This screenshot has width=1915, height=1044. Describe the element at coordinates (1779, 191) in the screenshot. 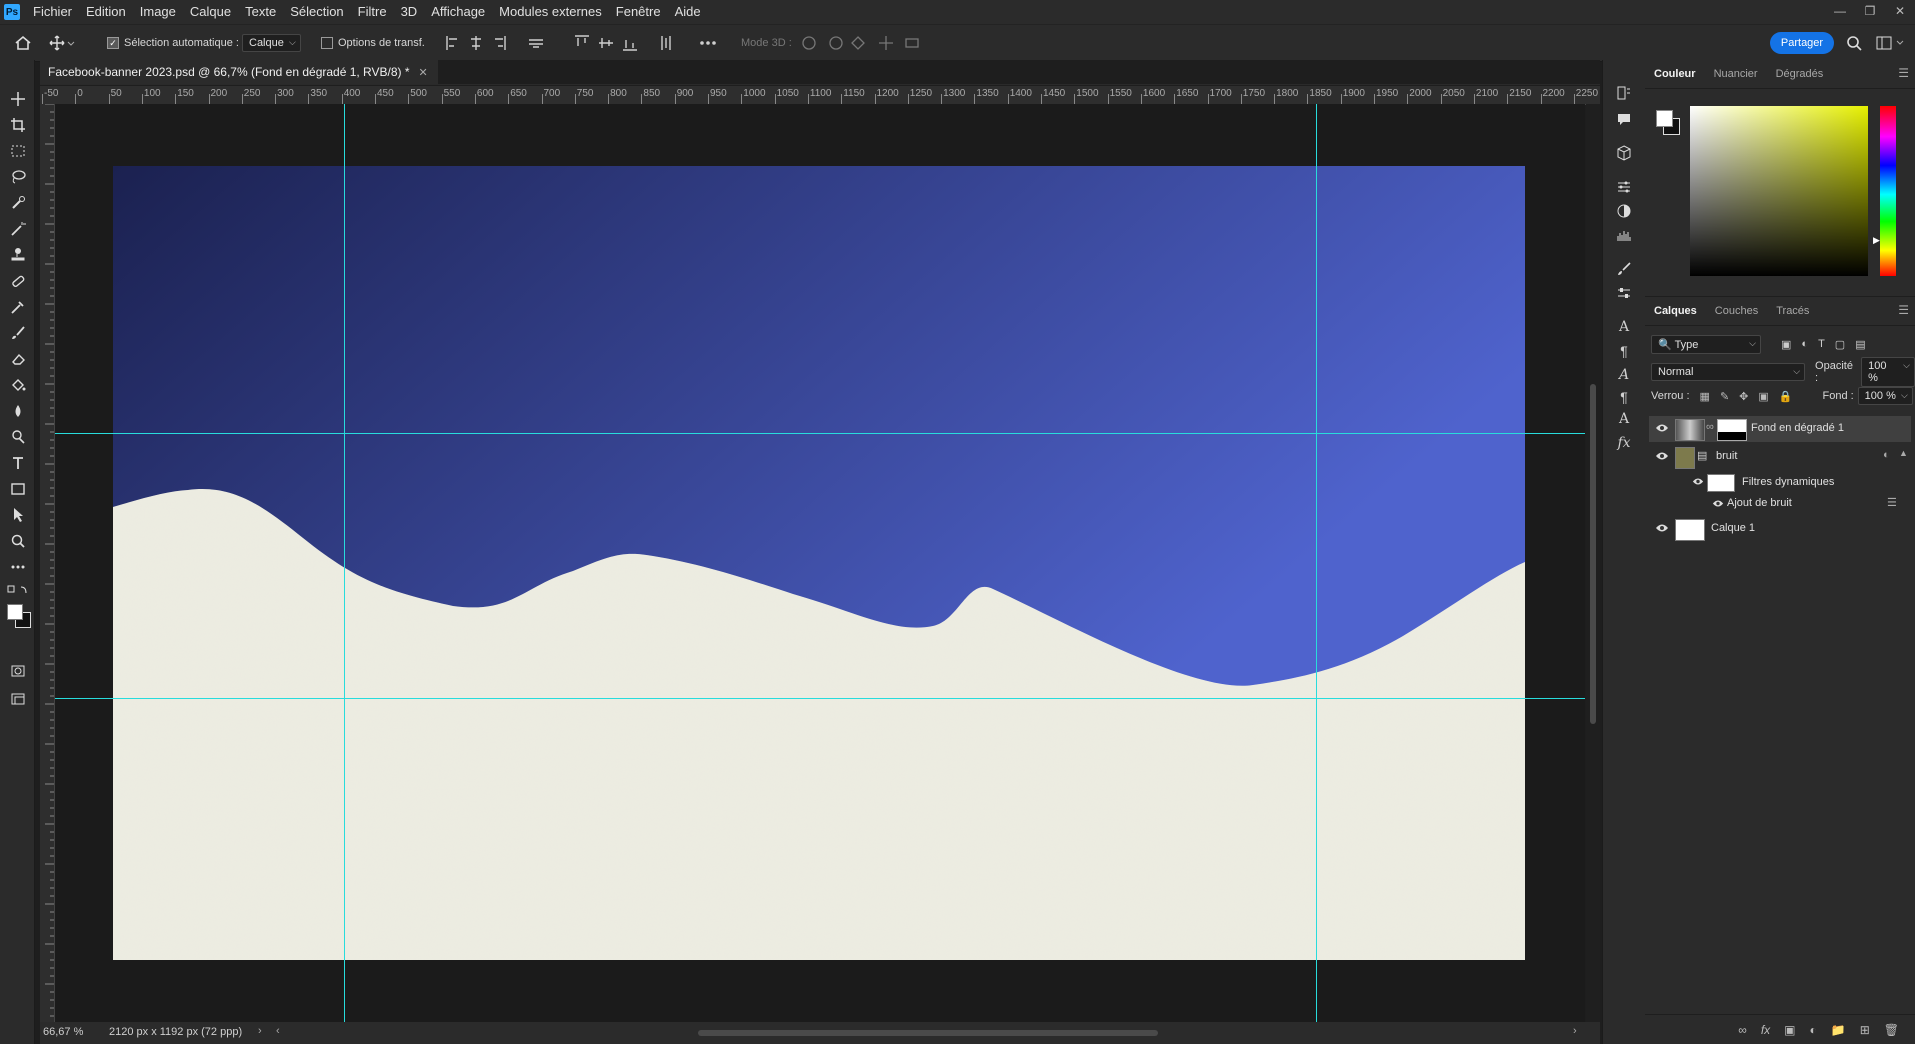

I see `color-picker-field` at that location.